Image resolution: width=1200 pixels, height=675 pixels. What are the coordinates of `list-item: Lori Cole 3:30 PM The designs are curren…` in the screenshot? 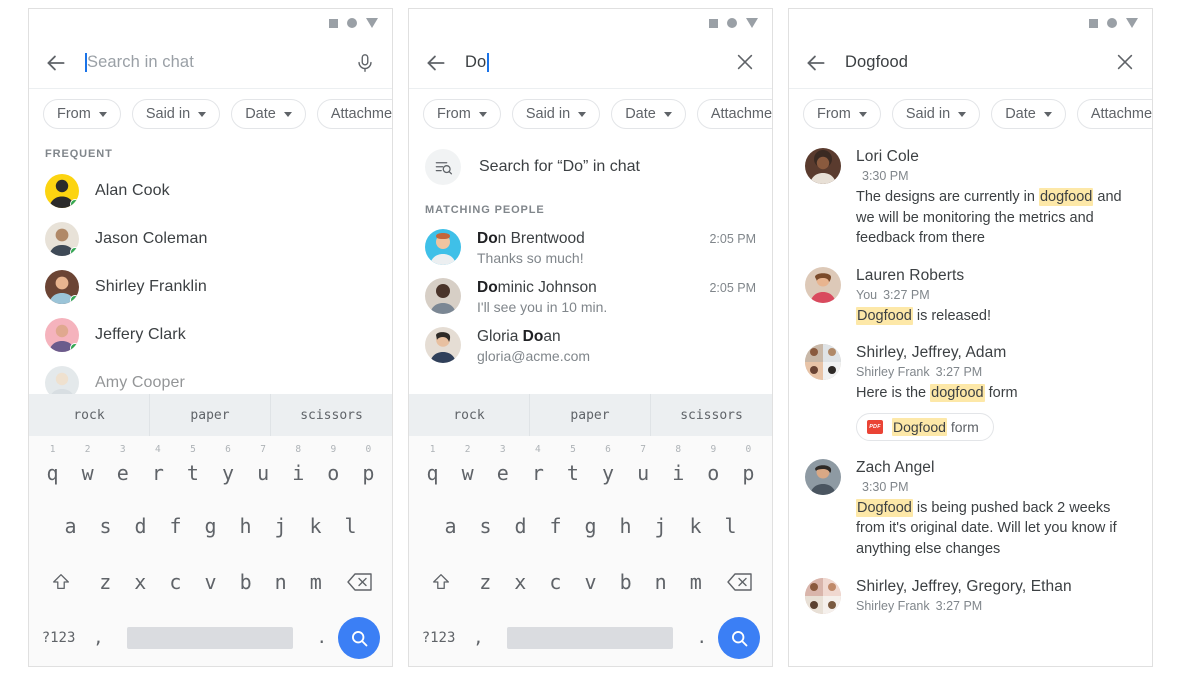 It's located at (970, 198).